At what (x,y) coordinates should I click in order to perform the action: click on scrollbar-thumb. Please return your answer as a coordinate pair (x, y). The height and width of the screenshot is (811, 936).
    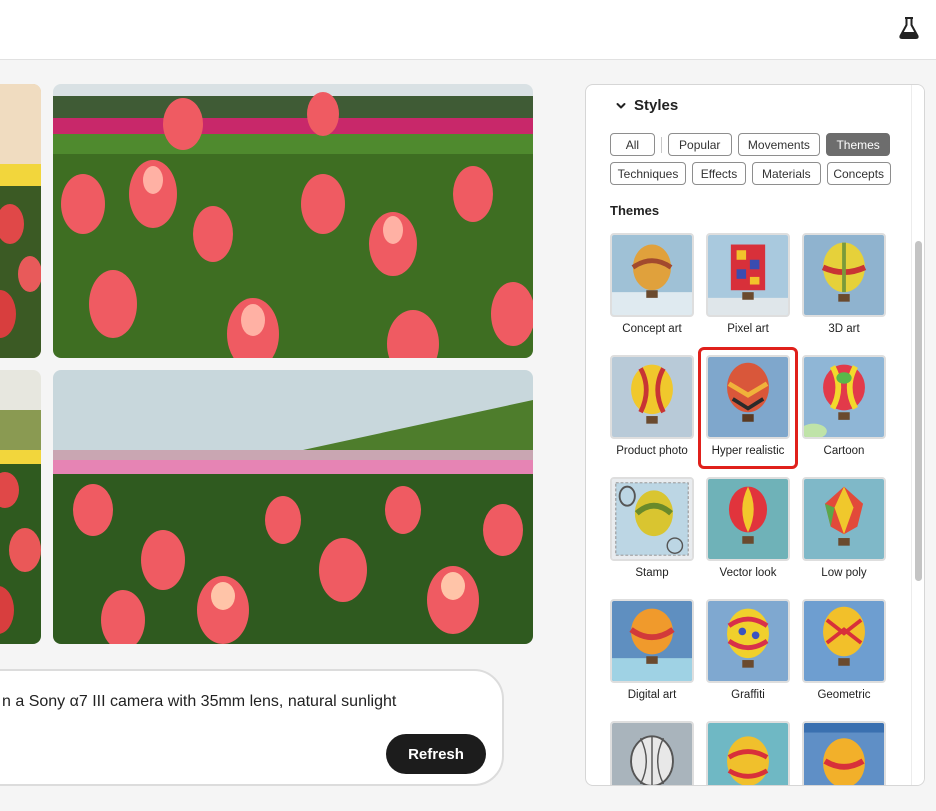
    Looking at the image, I should click on (918, 411).